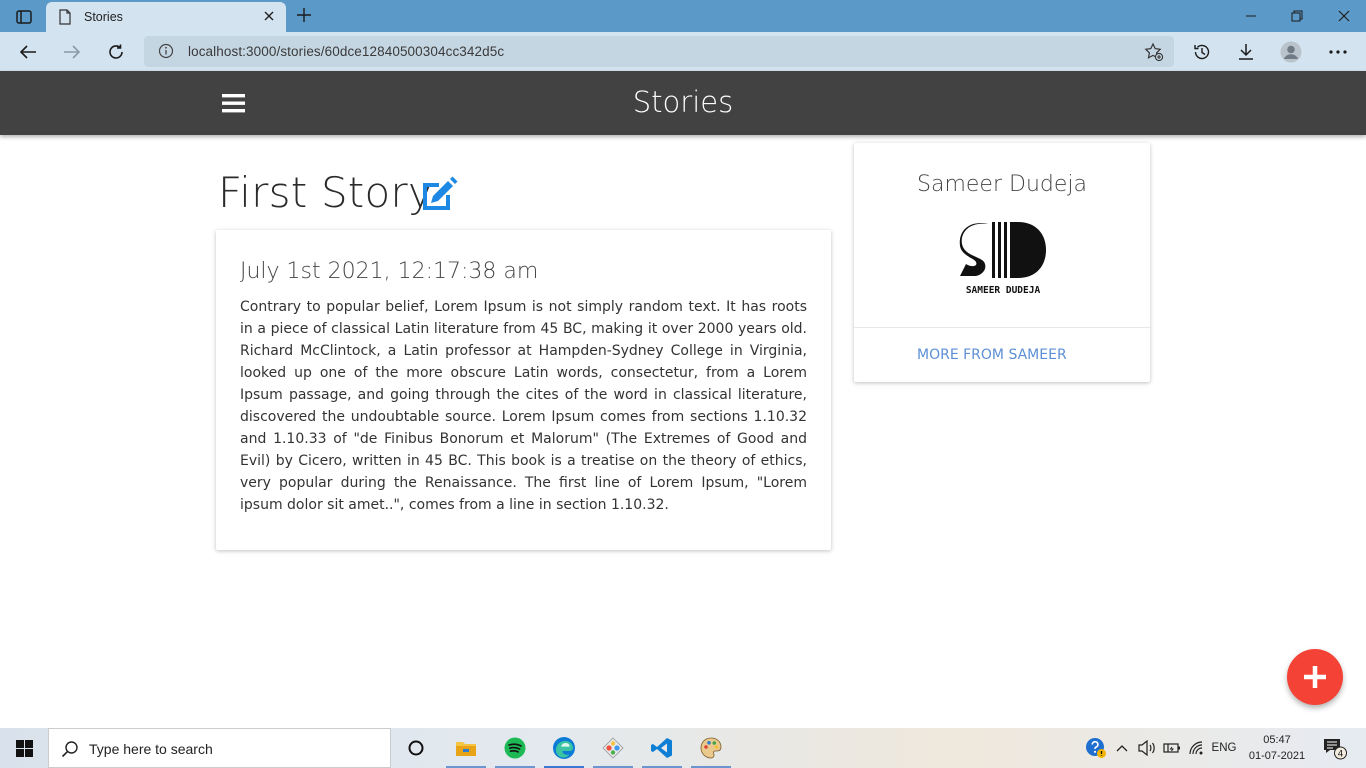 The height and width of the screenshot is (768, 1366). Describe the element at coordinates (65, 17) in the screenshot. I see `page-icon` at that location.